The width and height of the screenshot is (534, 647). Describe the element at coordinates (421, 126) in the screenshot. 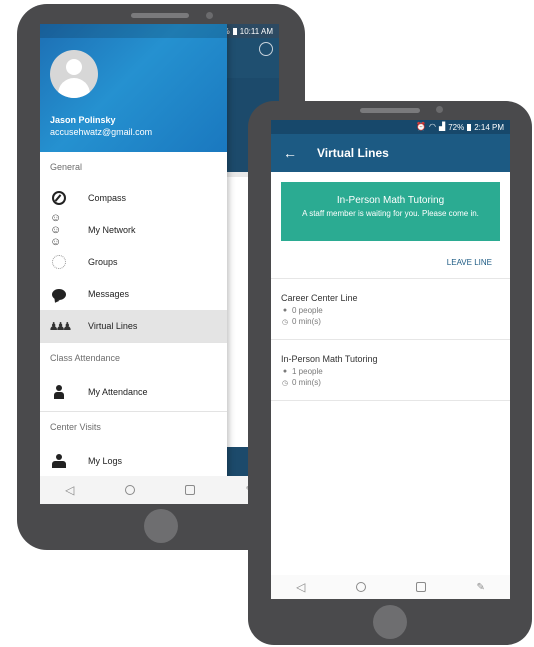

I see `alarm-icon: ⏰` at that location.